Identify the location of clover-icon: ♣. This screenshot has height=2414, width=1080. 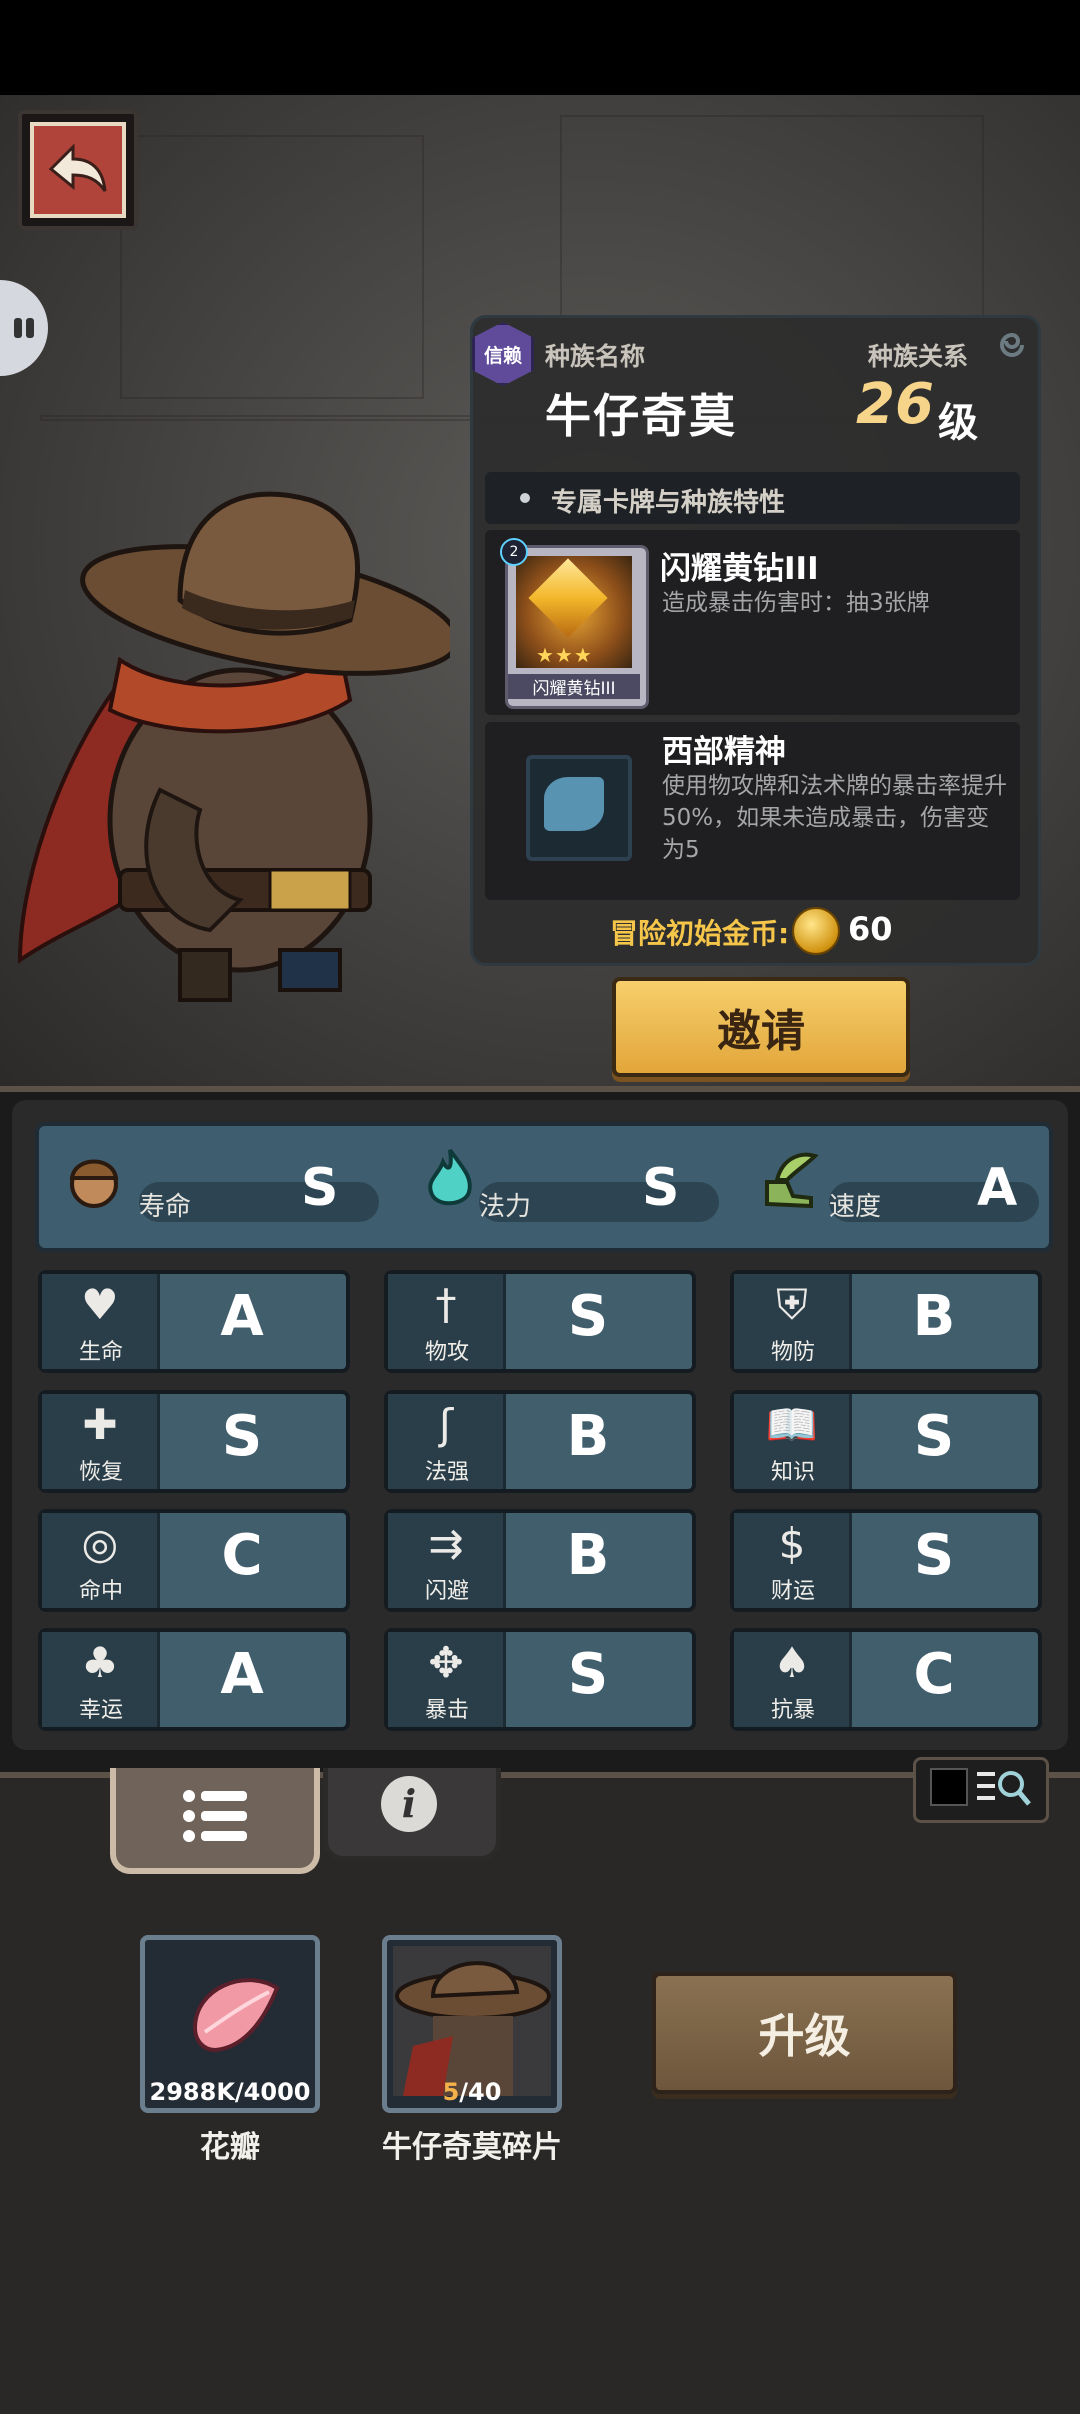
(100, 1662).